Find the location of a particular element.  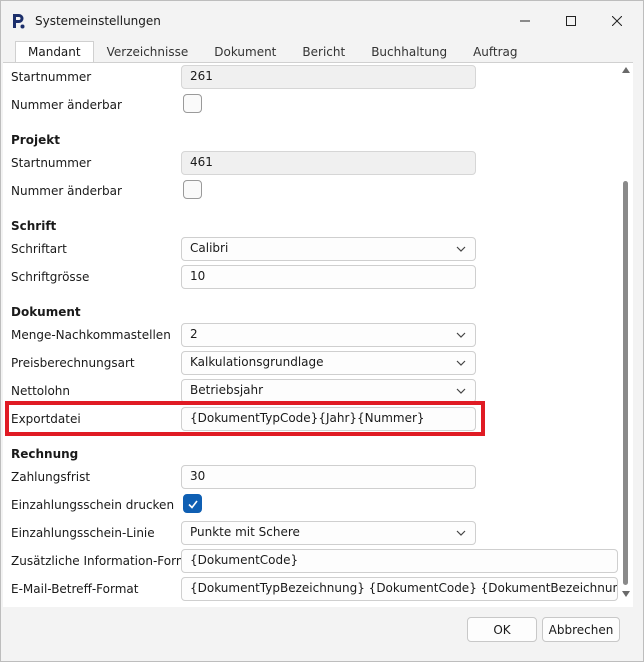

minimize-icon is located at coordinates (525, 21).